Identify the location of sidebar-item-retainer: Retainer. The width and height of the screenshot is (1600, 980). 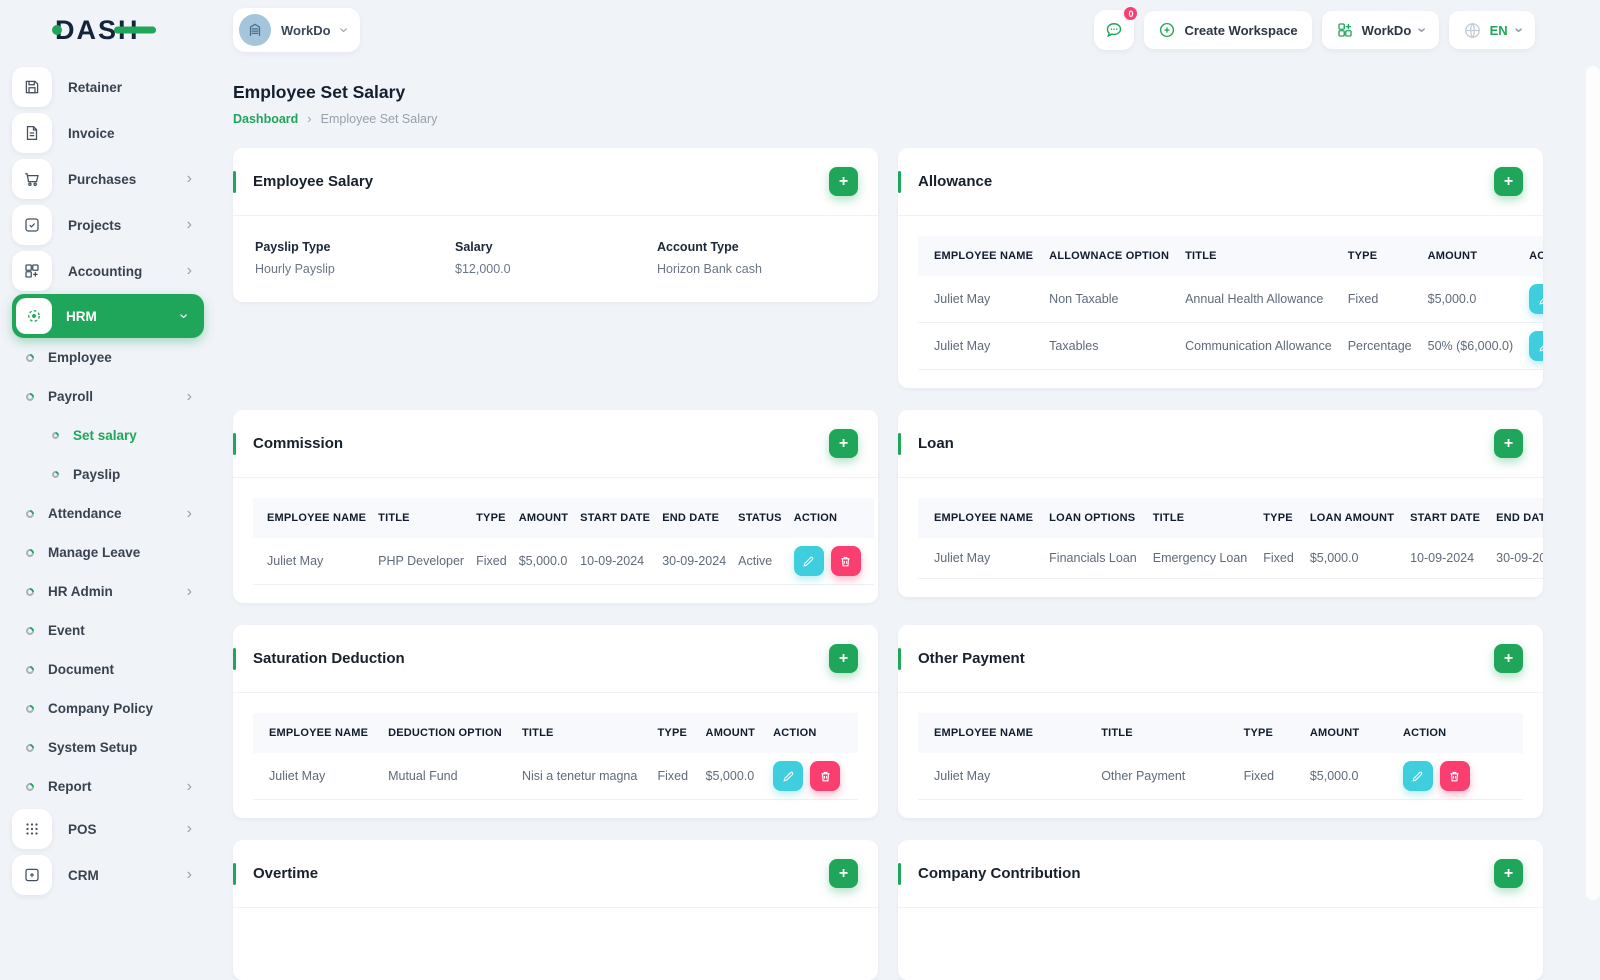
(116, 87).